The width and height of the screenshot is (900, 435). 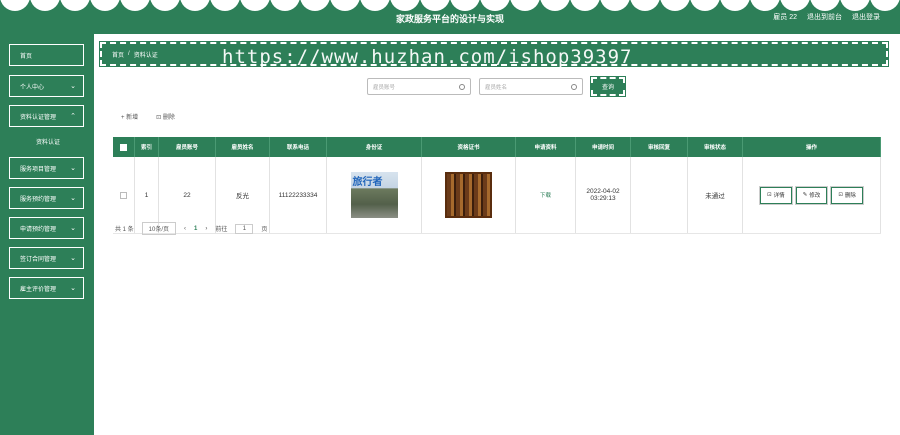 I want to click on watermark-text: https://www.huzhan.com/ishop39397, so click(x=427, y=57).